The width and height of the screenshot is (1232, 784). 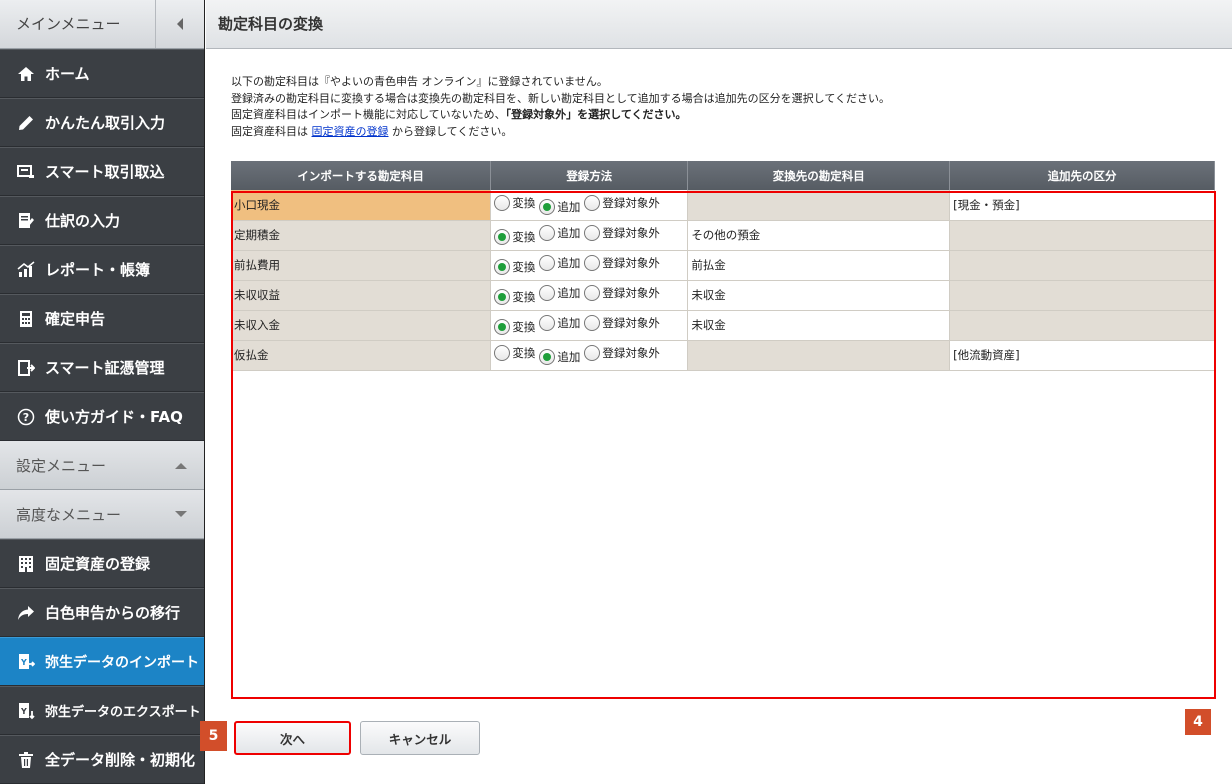 I want to click on table-row: 未収収益 変換 追加 登録対象外 未収金, so click(x=723, y=295).